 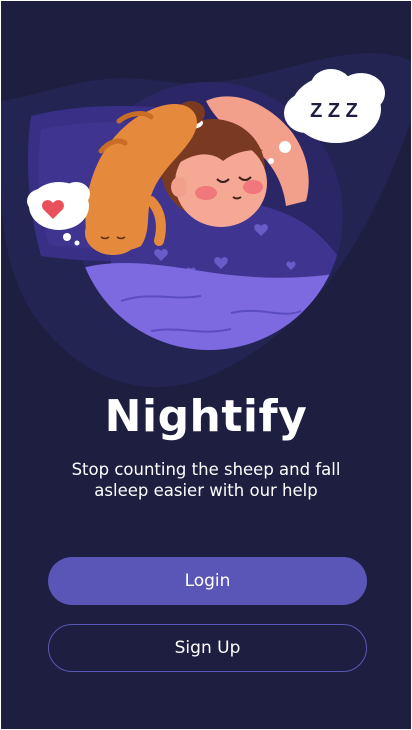 I want to click on login-button-label: Login, so click(x=207, y=581).